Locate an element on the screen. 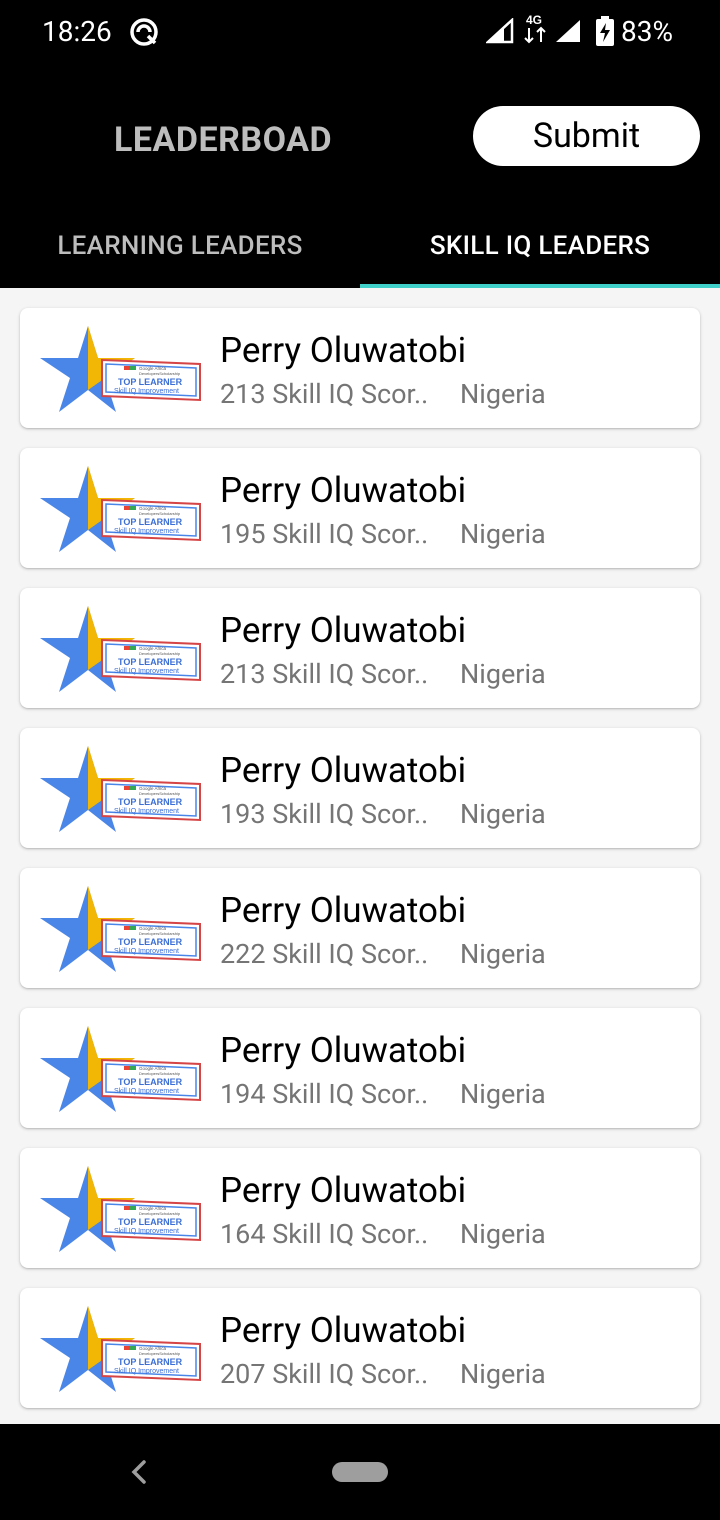 The image size is (720, 1520). tab-skill-iq-leaders: SKILL IQ LEADERS is located at coordinates (540, 246).